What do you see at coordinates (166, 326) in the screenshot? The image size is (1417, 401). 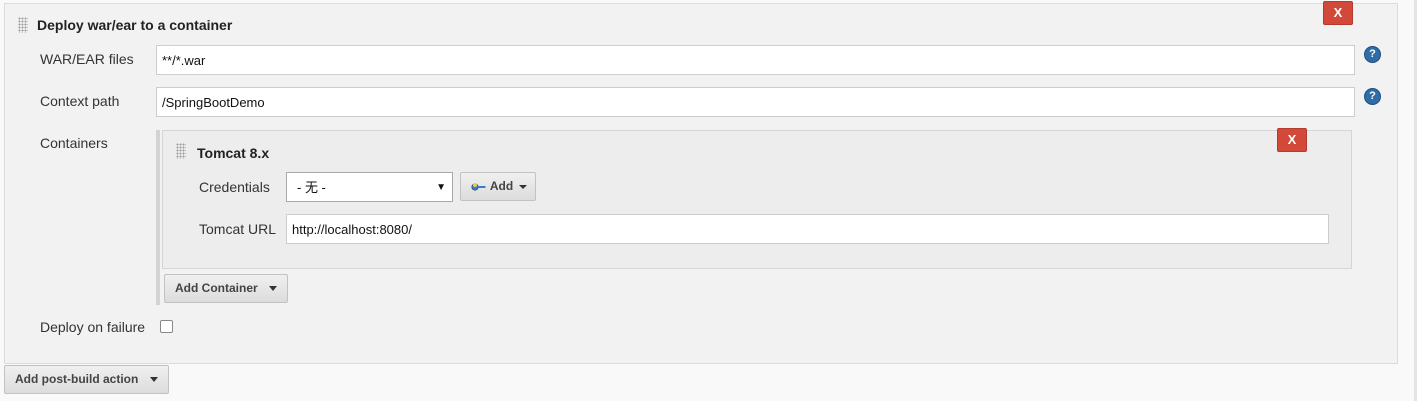 I see `deploy-on-failure-checkbox` at bounding box center [166, 326].